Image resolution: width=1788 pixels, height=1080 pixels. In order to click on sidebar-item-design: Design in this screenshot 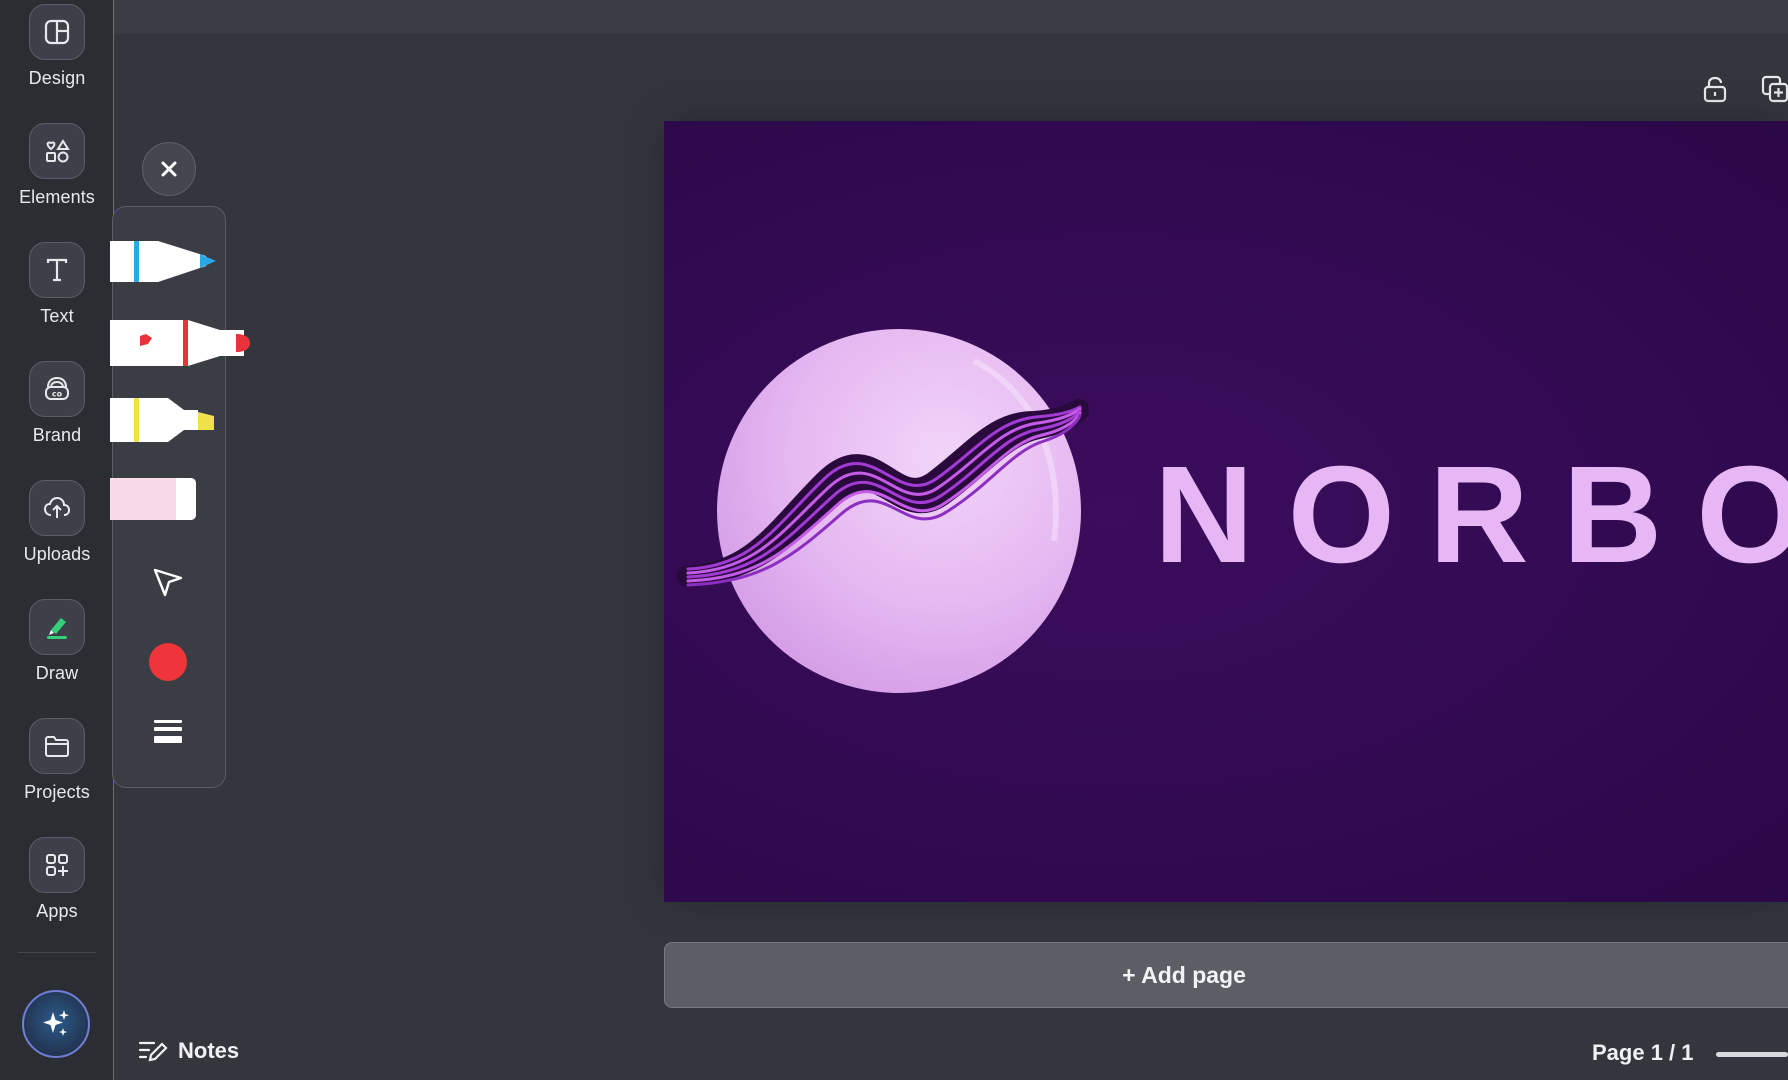, I will do `click(57, 59)`.